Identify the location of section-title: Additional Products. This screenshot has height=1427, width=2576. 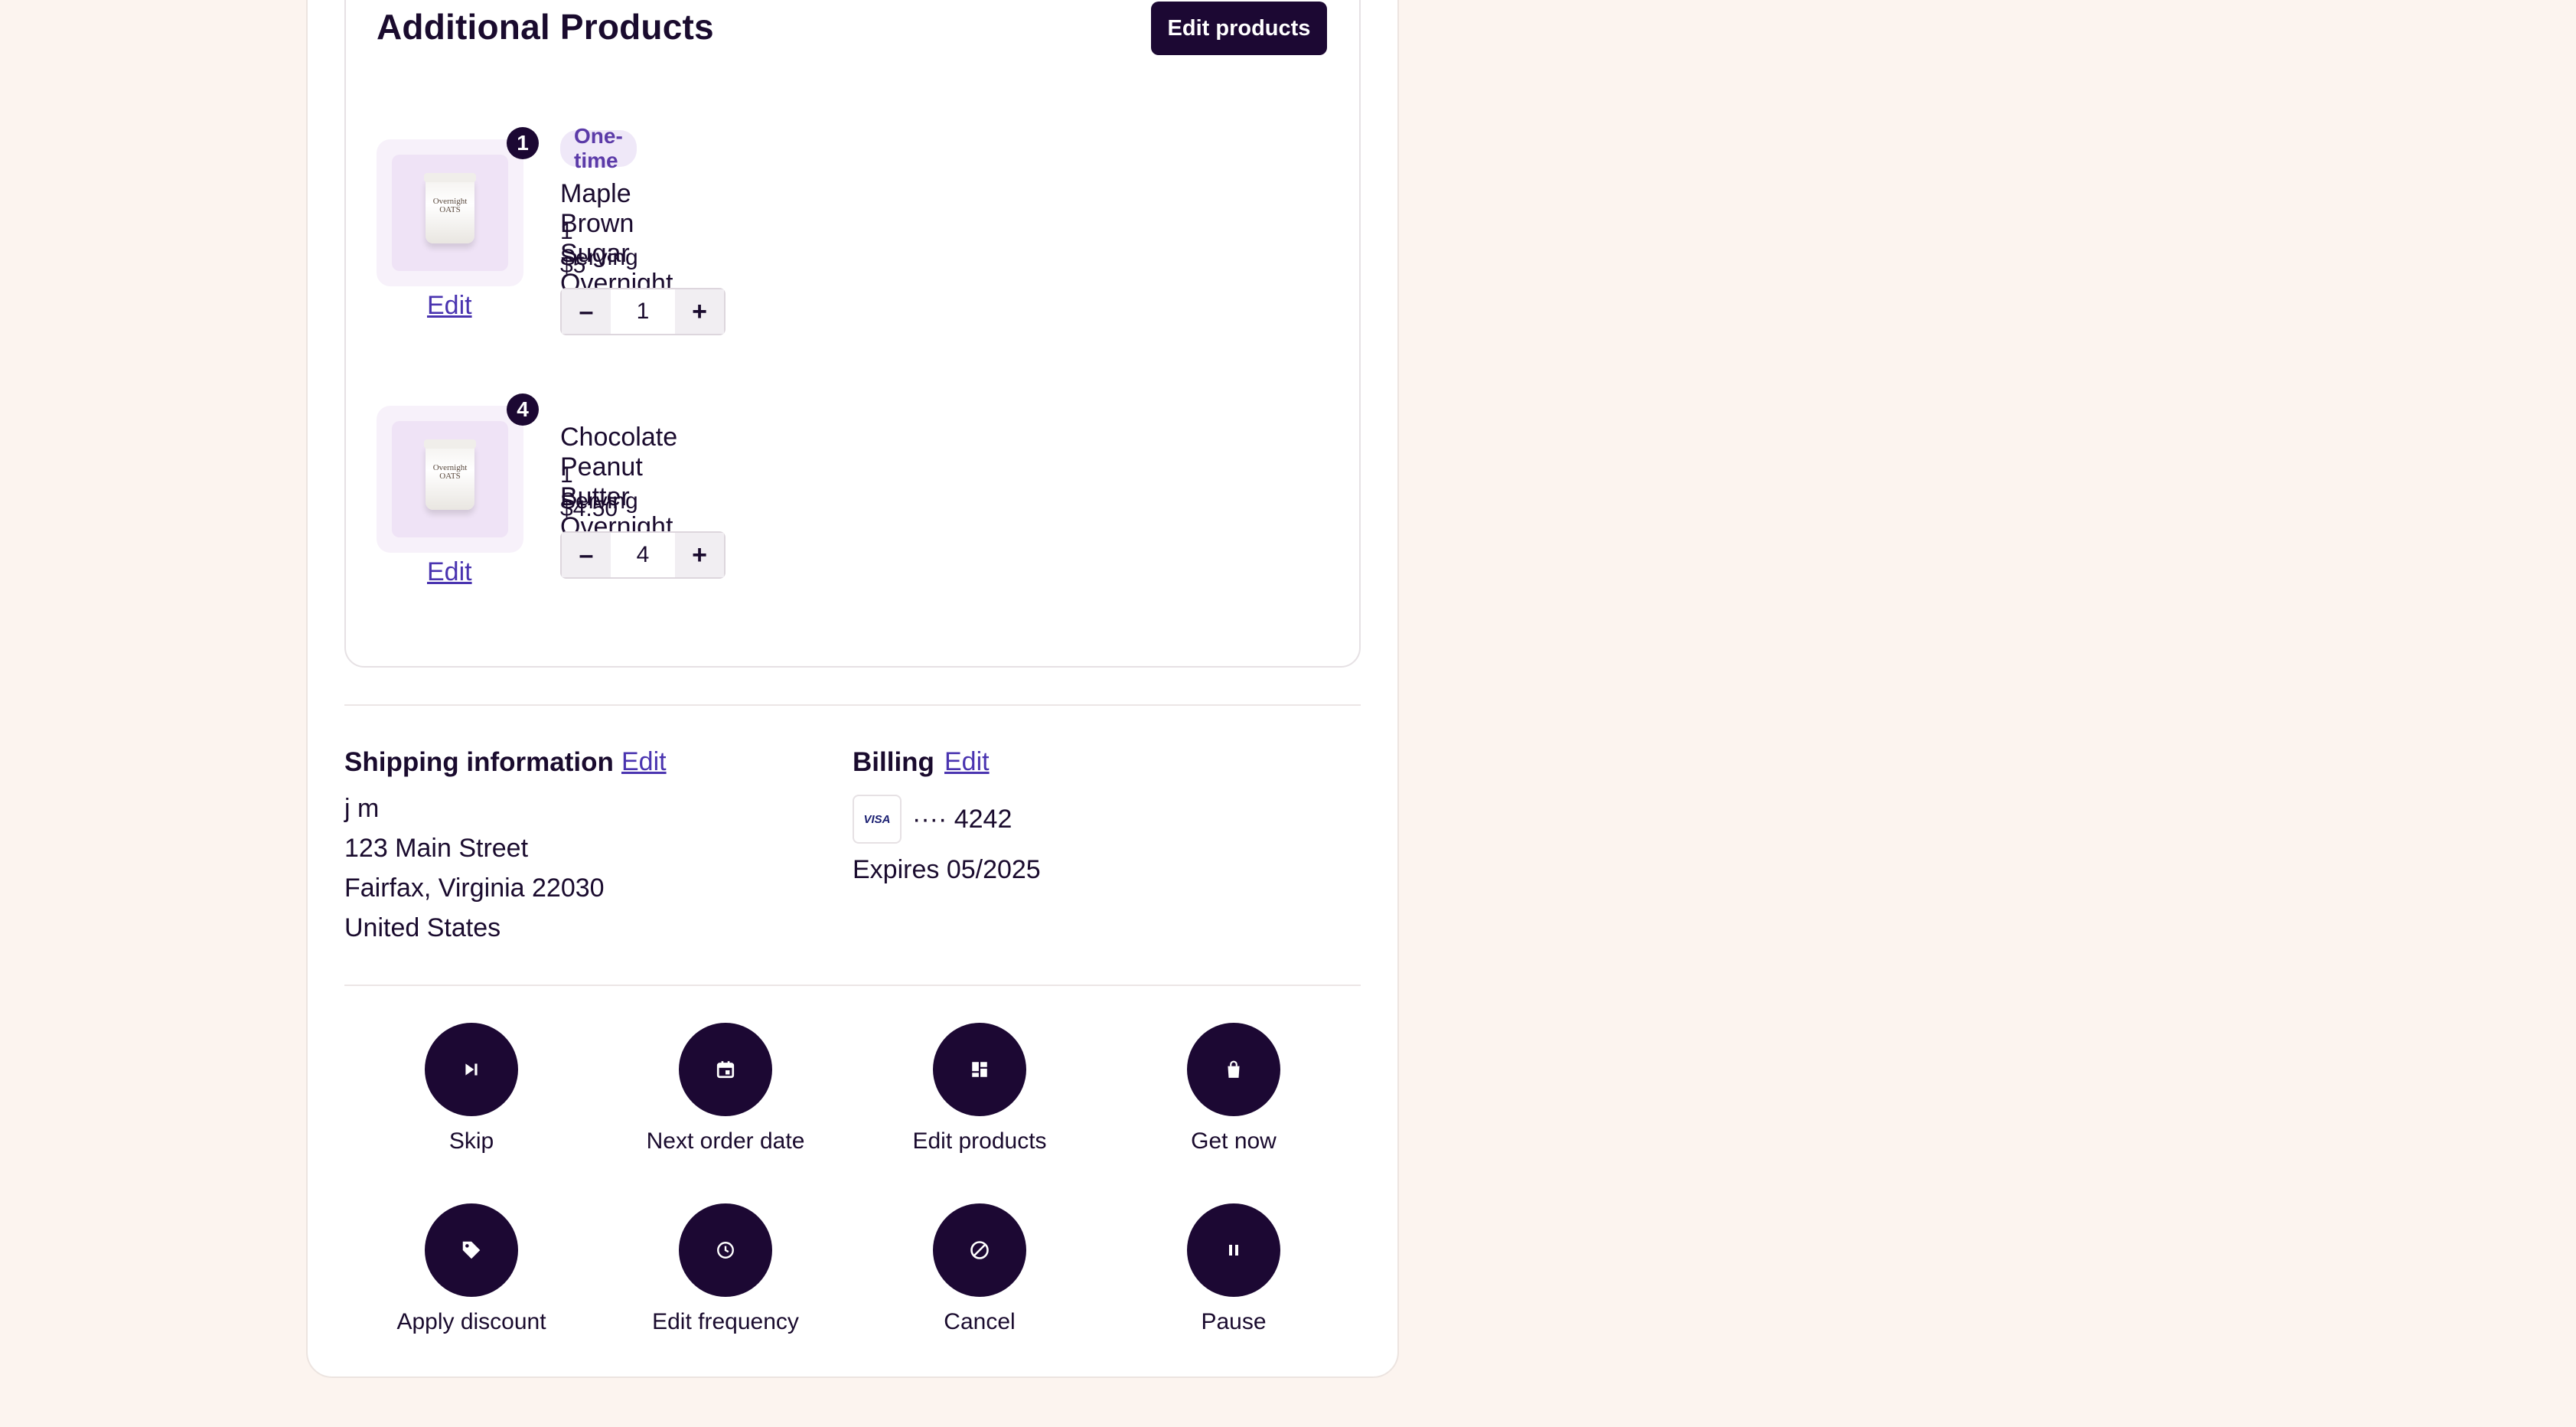
(545, 27).